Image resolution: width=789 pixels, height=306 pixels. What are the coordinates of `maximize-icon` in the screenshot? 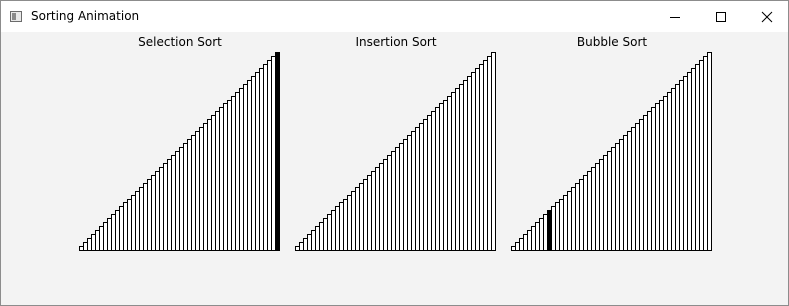 It's located at (721, 17).